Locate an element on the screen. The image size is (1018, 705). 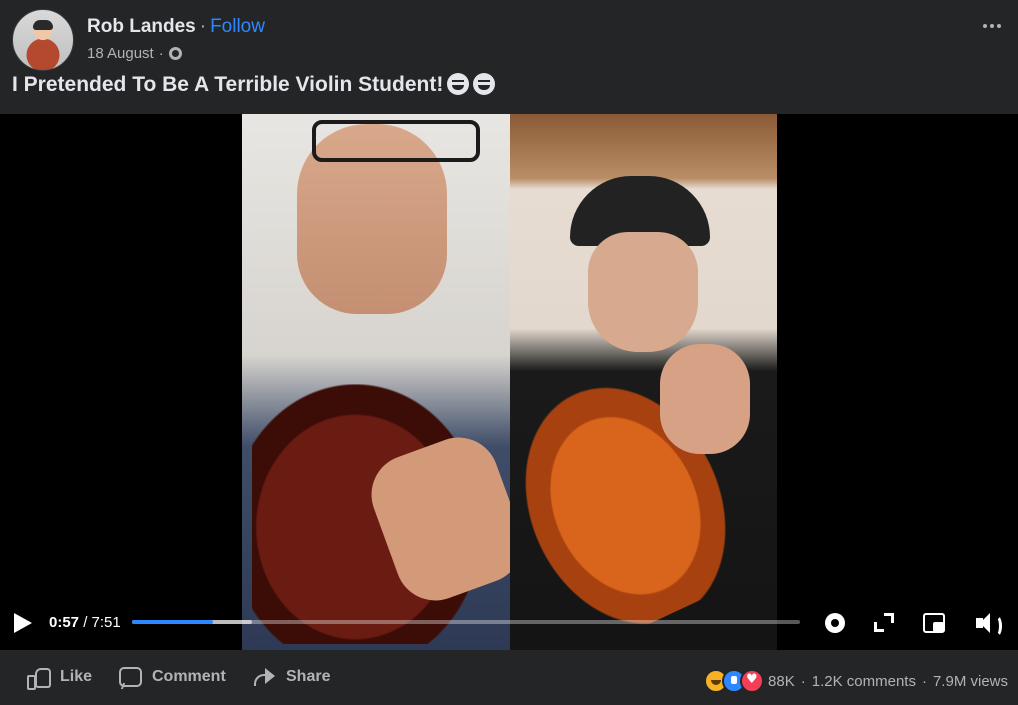
post-meta: 18 August · is located at coordinates (134, 53).